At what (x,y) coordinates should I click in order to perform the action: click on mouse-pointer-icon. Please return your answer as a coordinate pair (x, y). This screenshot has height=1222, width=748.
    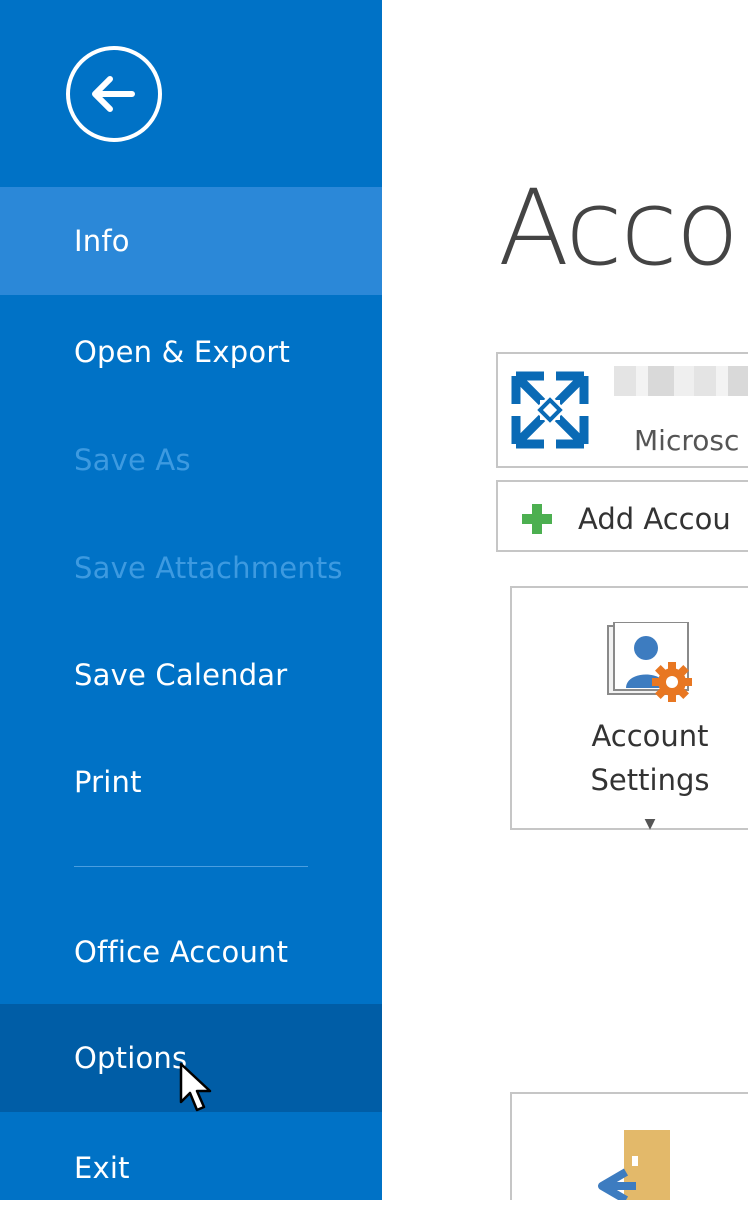
    Looking at the image, I should click on (195, 1087).